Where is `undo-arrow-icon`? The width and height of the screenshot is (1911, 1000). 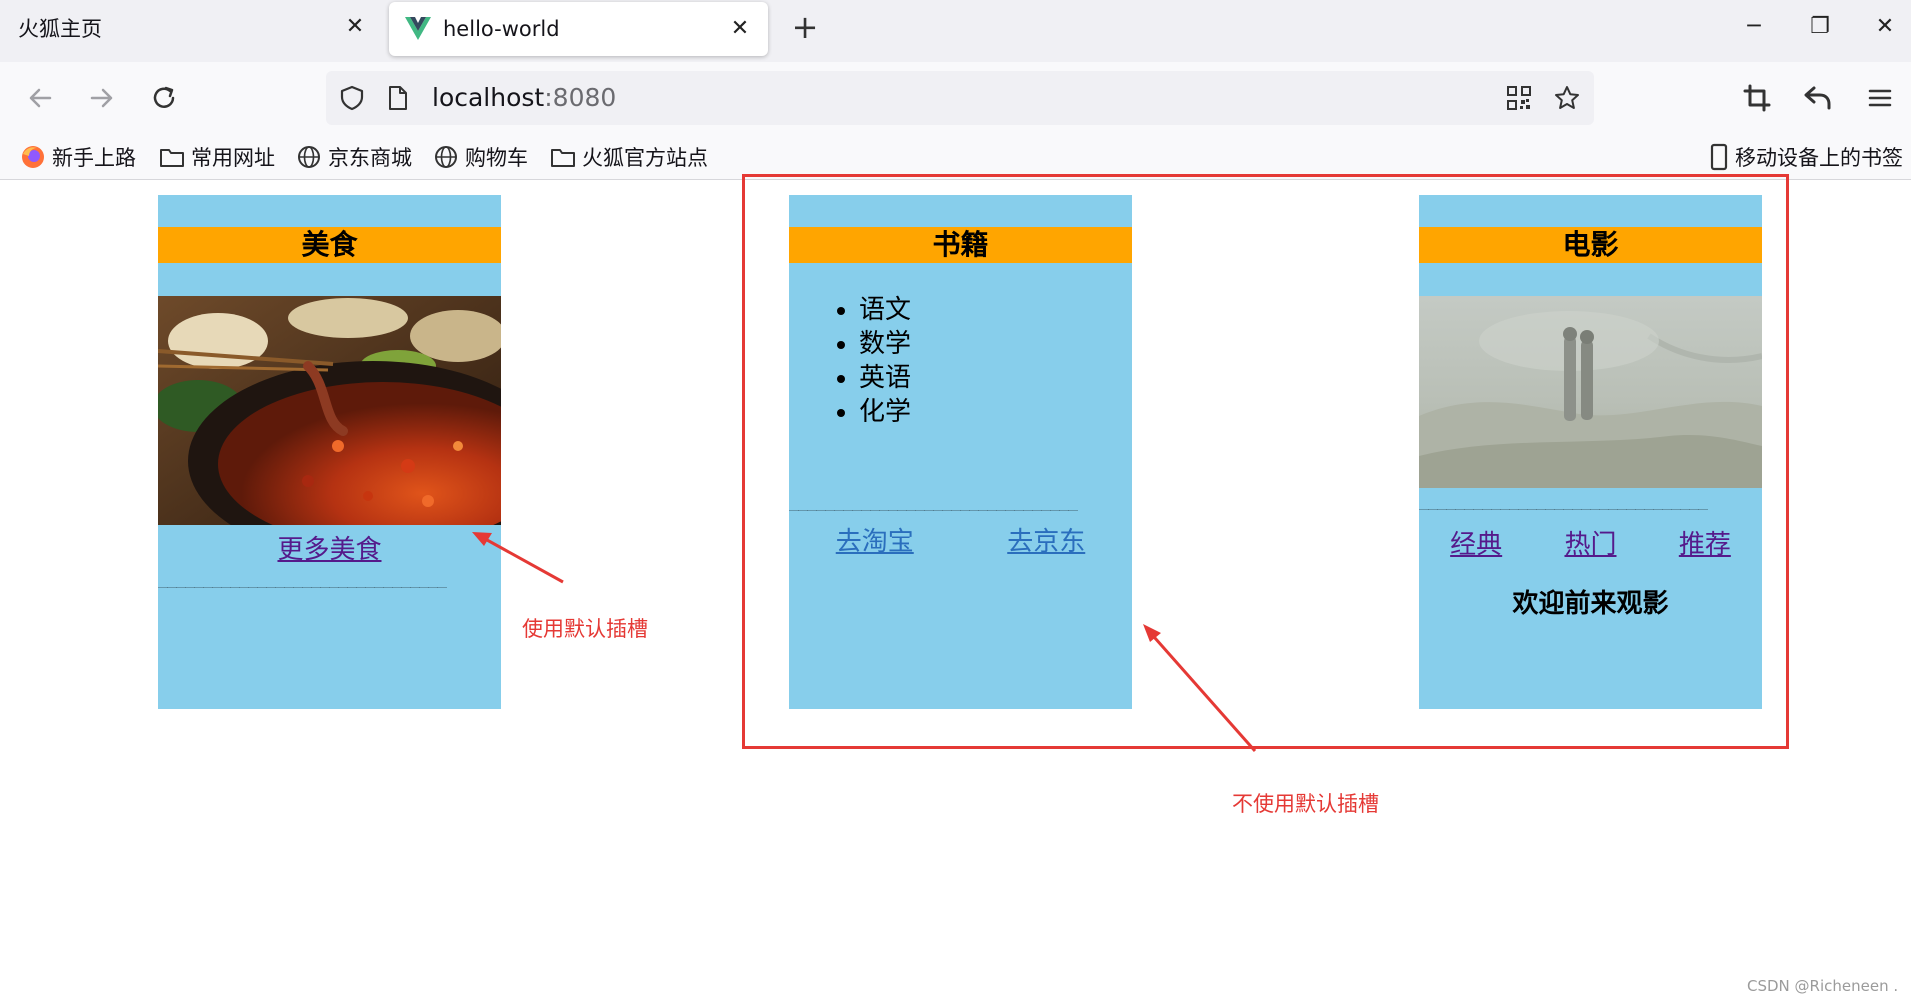 undo-arrow-icon is located at coordinates (1818, 98).